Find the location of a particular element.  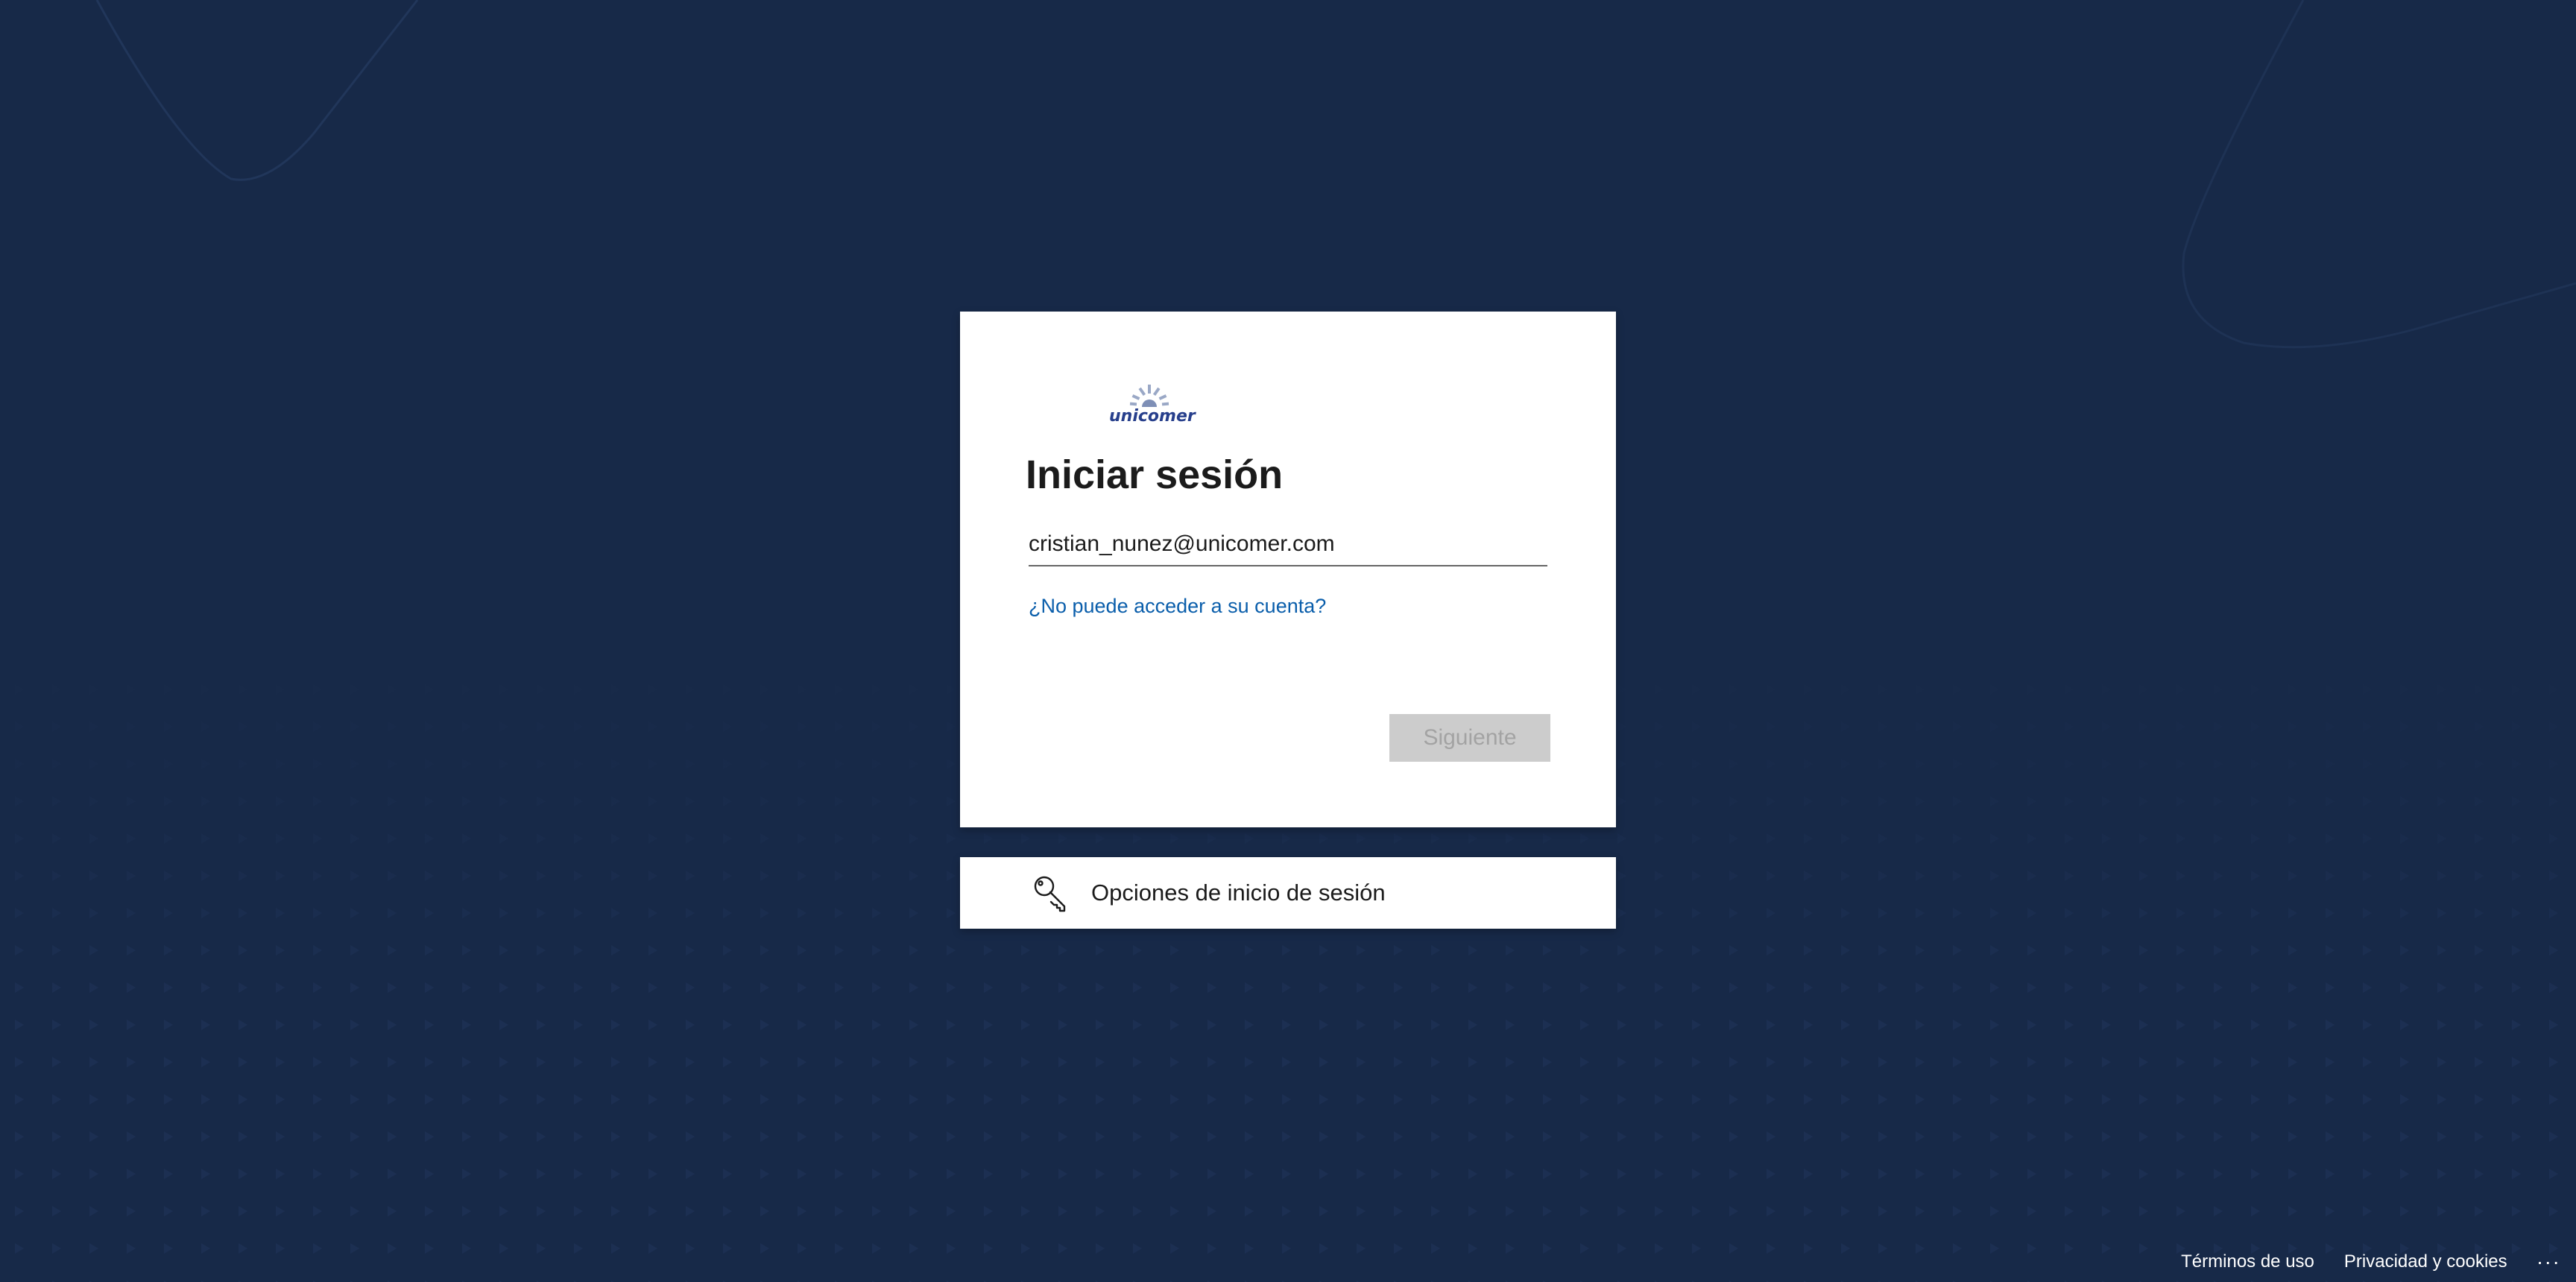

cant-access-account-link: ¿No puede acceder a su cuenta? is located at coordinates (1177, 606).